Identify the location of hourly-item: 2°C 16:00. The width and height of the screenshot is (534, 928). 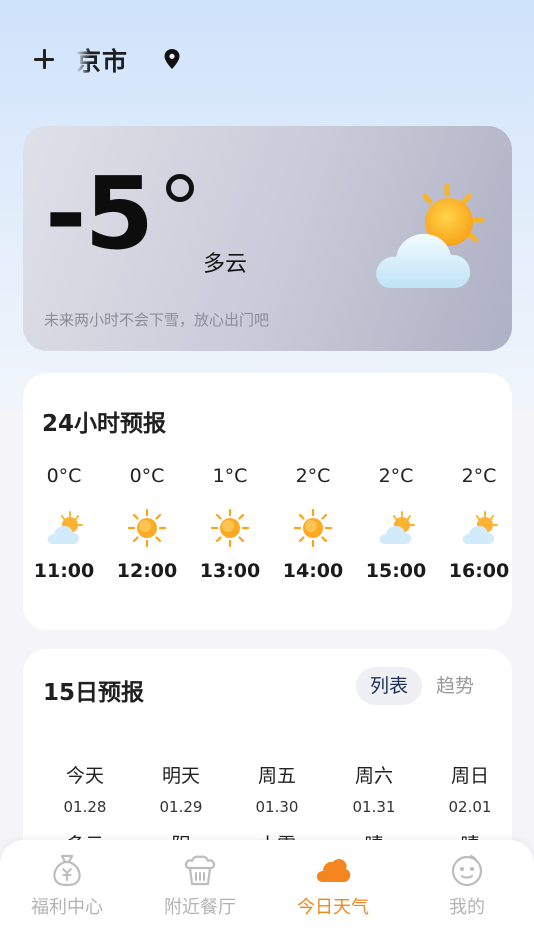
(479, 523).